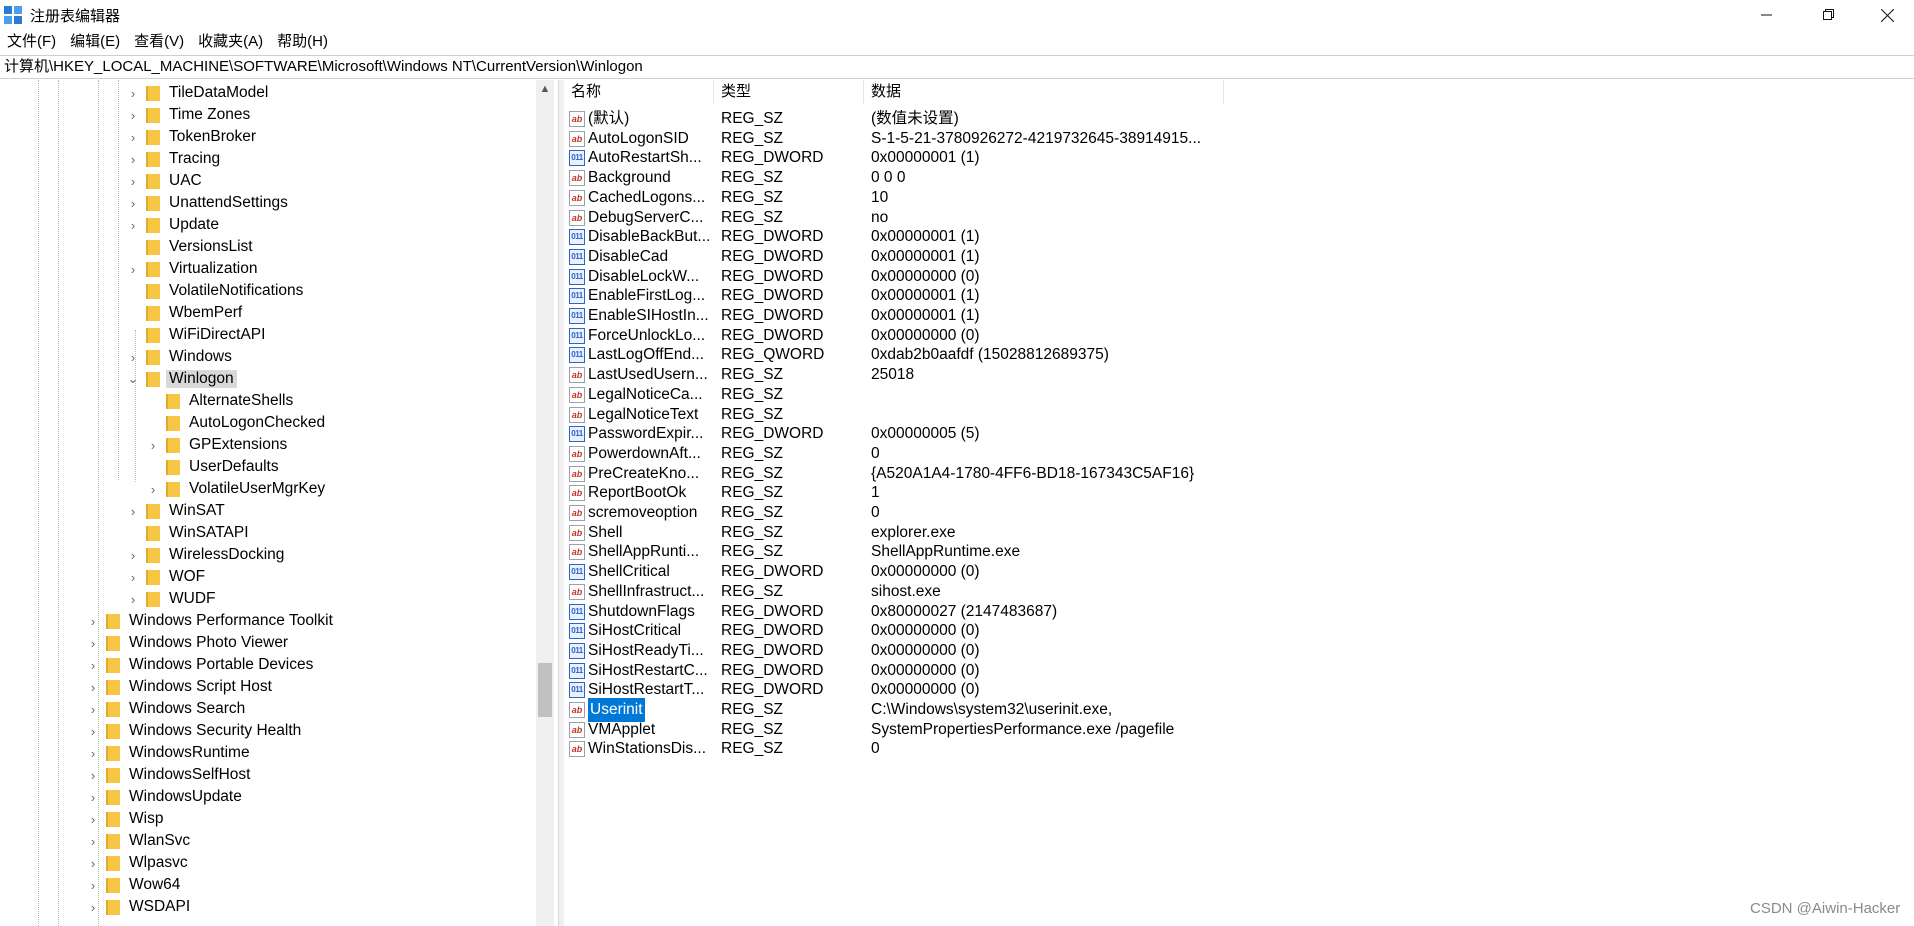 The height and width of the screenshot is (926, 1914). Describe the element at coordinates (180, 357) in the screenshot. I see `tree-item: › Windows` at that location.